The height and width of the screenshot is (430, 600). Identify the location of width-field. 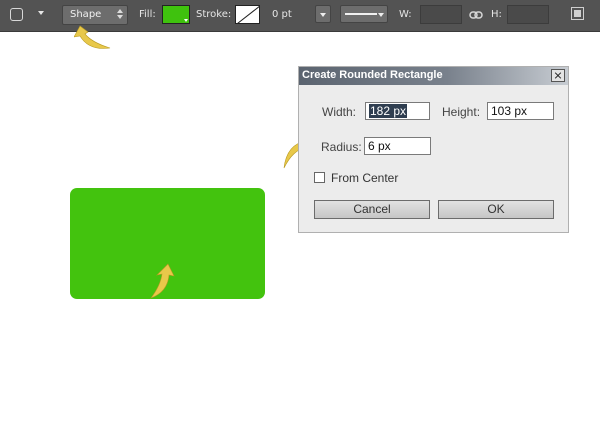
(441, 14).